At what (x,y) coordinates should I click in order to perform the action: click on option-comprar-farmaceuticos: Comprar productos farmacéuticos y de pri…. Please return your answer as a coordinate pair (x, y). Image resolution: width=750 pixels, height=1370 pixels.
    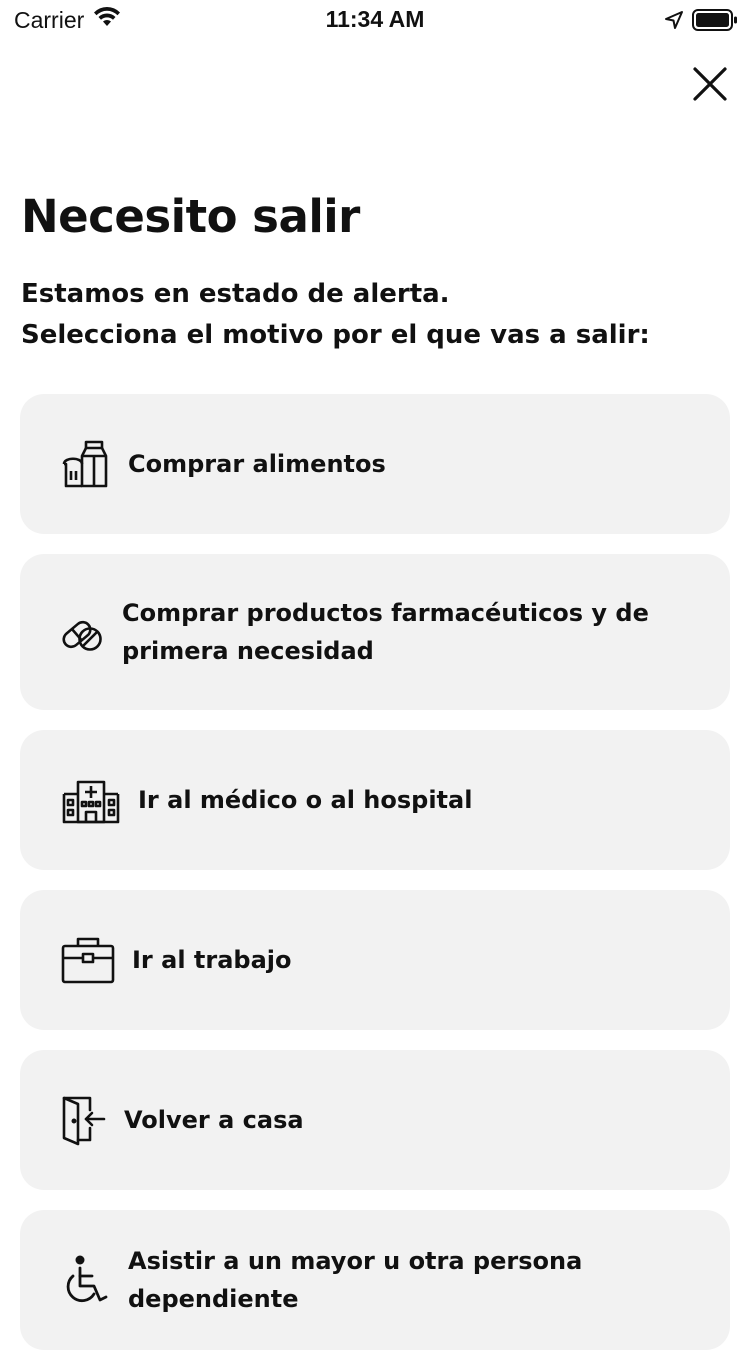
    Looking at the image, I should click on (375, 632).